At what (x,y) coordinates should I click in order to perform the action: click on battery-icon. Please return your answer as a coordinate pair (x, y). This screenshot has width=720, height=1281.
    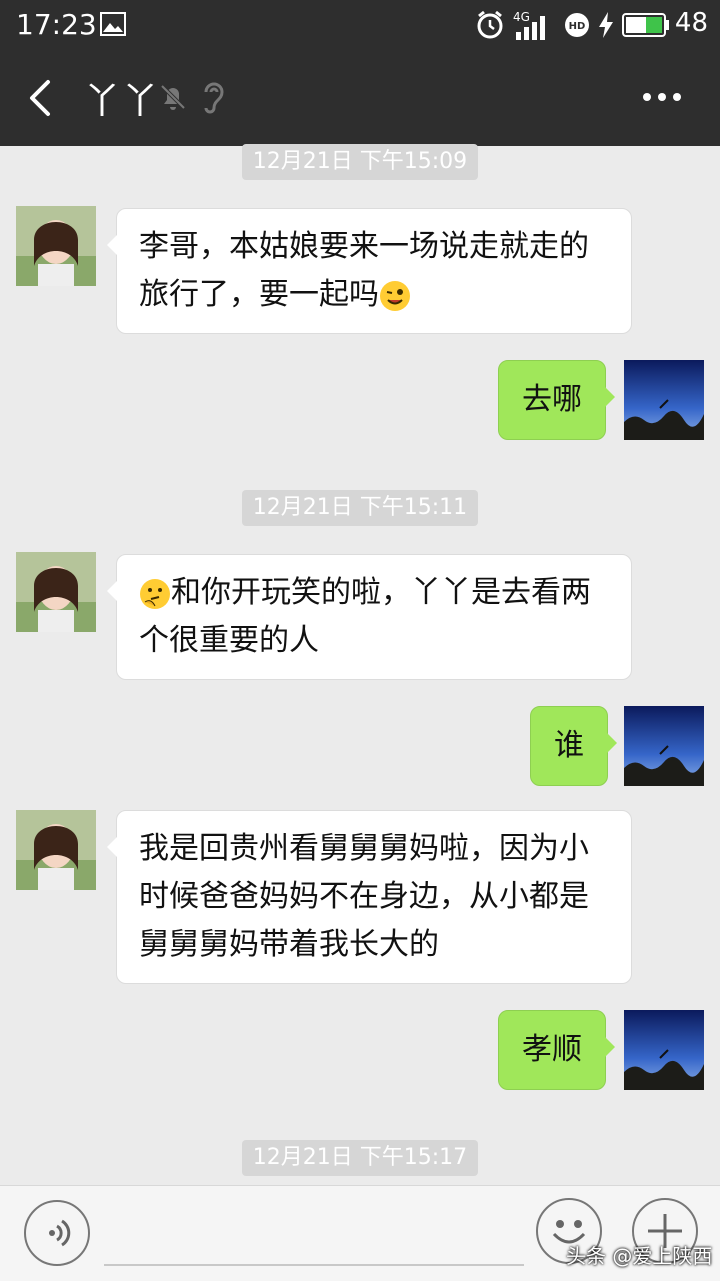
    Looking at the image, I should click on (645, 25).